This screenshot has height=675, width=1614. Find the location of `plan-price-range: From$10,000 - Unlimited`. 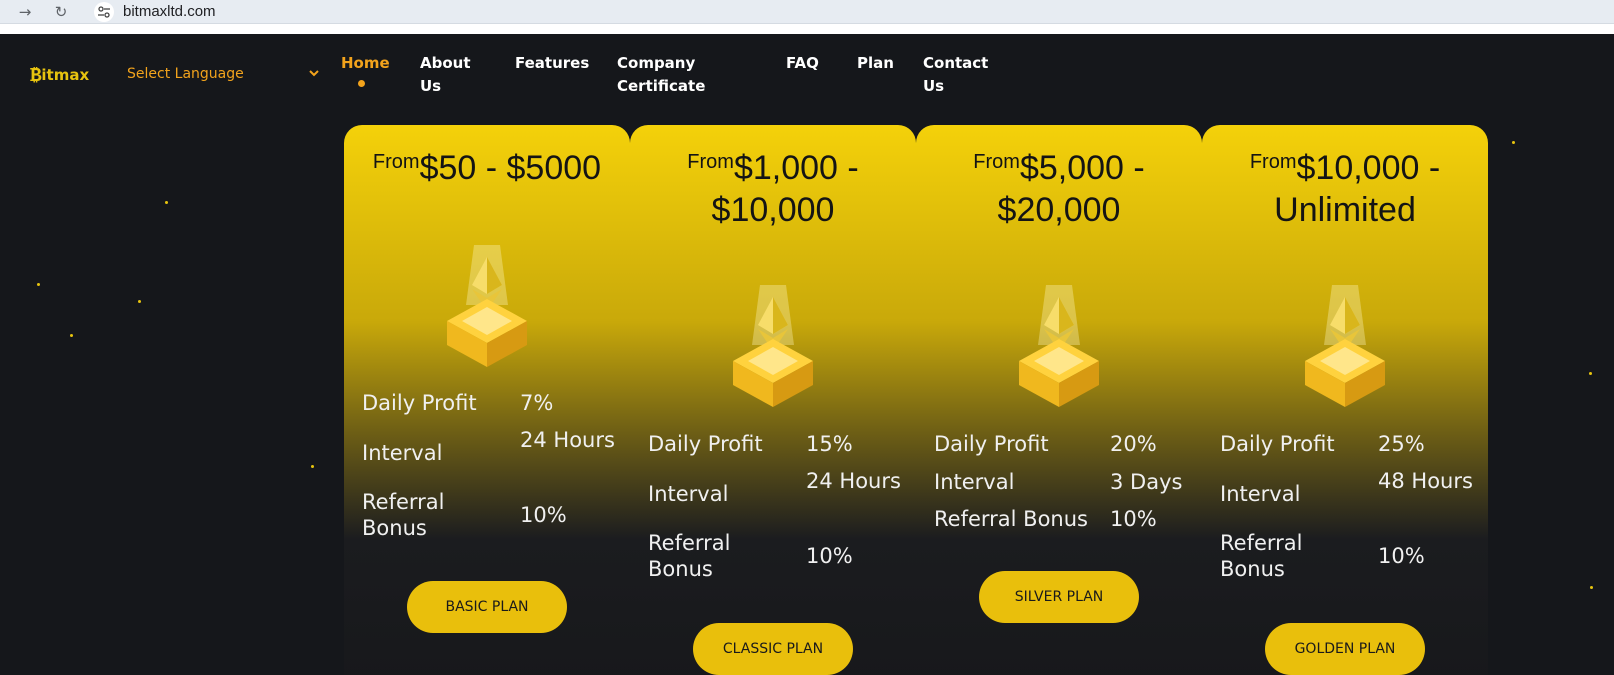

plan-price-range: From$10,000 - Unlimited is located at coordinates (1345, 189).